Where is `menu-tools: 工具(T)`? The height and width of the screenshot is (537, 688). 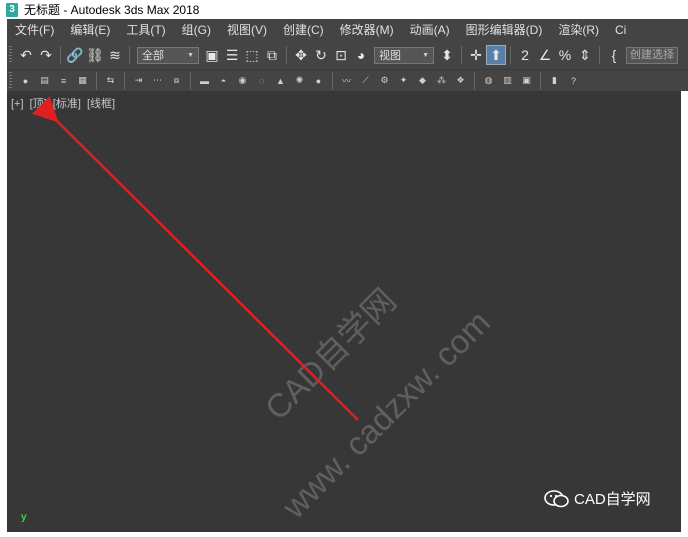
menu-tools: 工具(T) is located at coordinates (145, 30).